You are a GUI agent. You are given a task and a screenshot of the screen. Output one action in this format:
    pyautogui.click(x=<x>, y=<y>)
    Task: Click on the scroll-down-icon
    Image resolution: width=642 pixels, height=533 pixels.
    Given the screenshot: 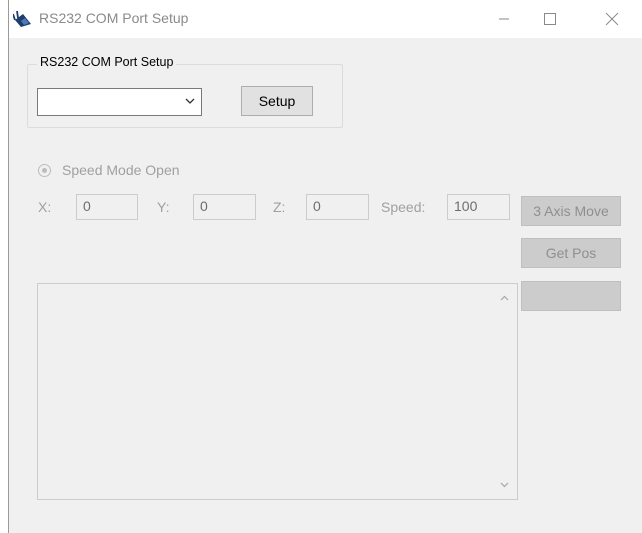 What is the action you would take?
    pyautogui.click(x=504, y=485)
    